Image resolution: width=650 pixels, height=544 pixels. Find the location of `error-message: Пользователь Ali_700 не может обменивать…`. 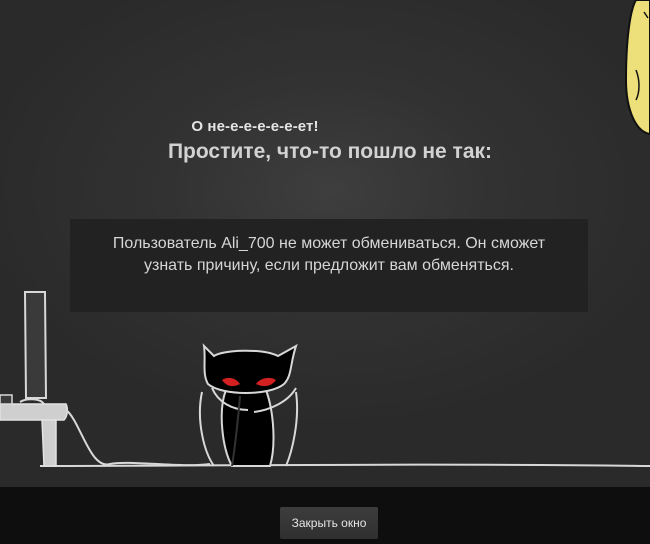

error-message: Пользователь Ali_700 не может обменивать… is located at coordinates (329, 254).